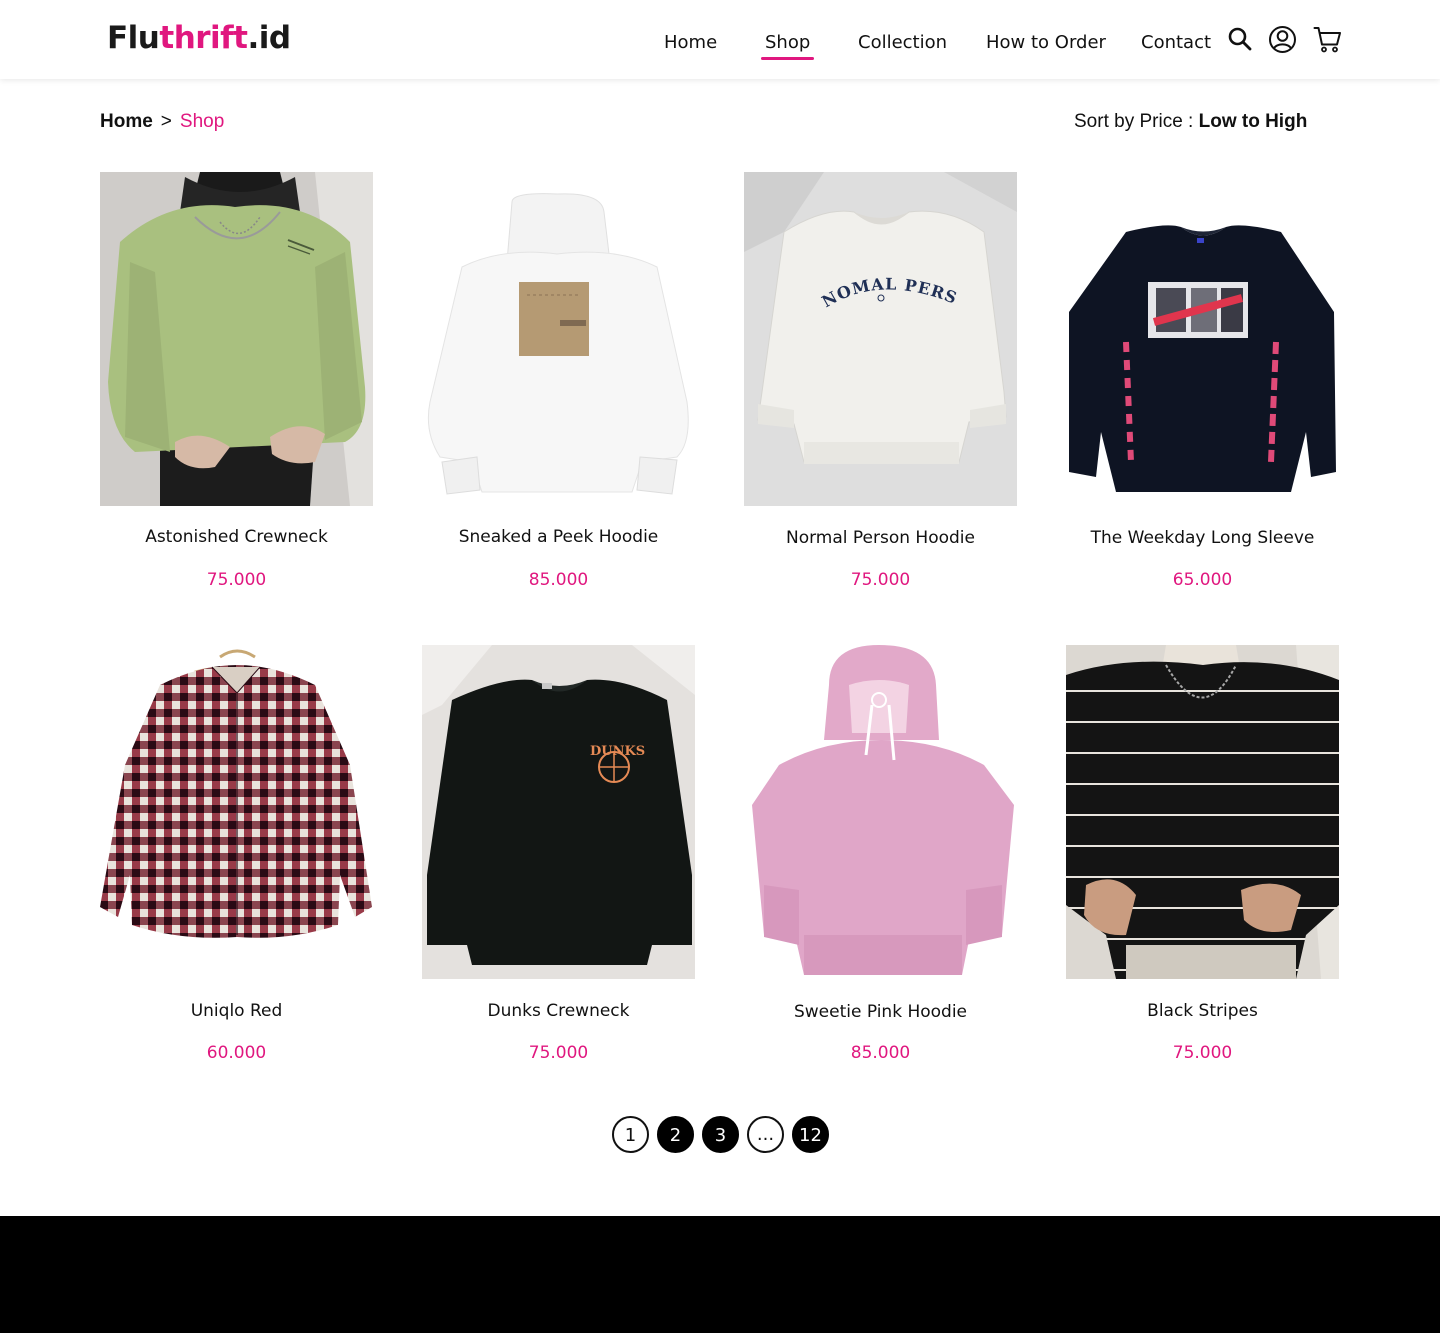 The width and height of the screenshot is (1440, 1333). What do you see at coordinates (1202, 580) in the screenshot?
I see `product-price: 65.000` at bounding box center [1202, 580].